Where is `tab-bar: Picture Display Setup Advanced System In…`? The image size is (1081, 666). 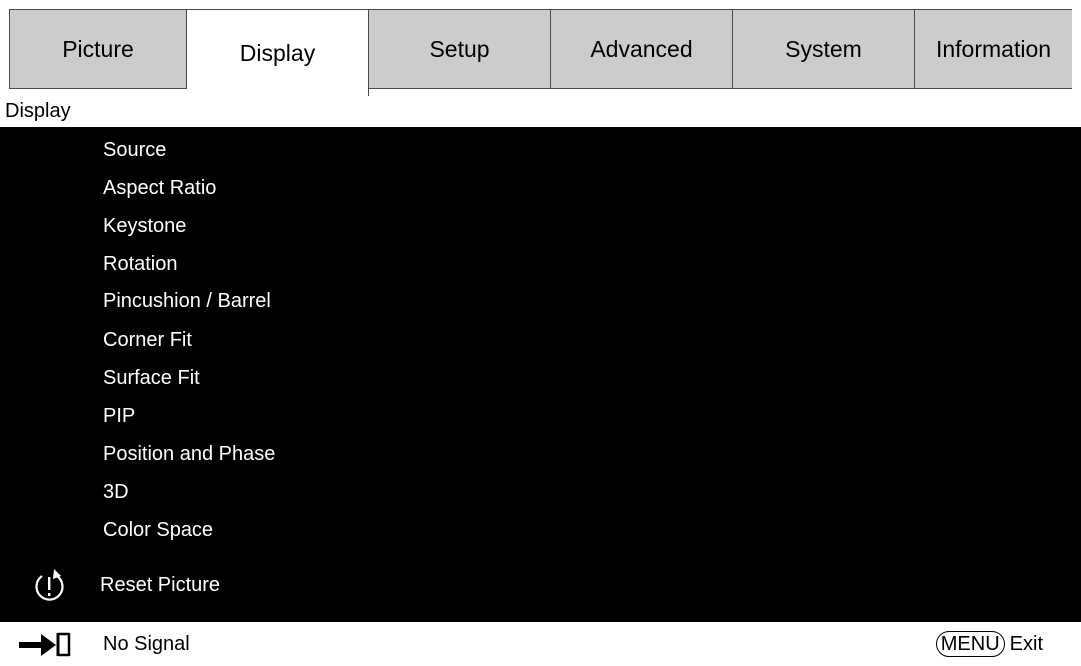
tab-bar: Picture Display Setup Advanced System In… is located at coordinates (540, 53).